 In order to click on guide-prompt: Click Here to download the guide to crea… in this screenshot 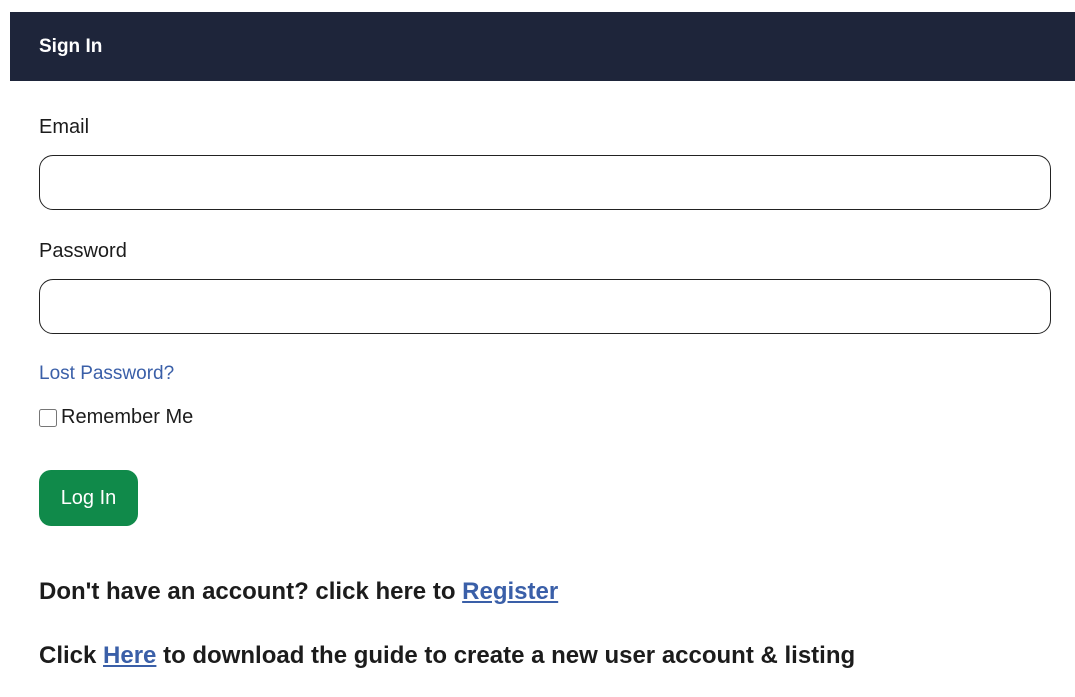, I will do `click(447, 656)`.